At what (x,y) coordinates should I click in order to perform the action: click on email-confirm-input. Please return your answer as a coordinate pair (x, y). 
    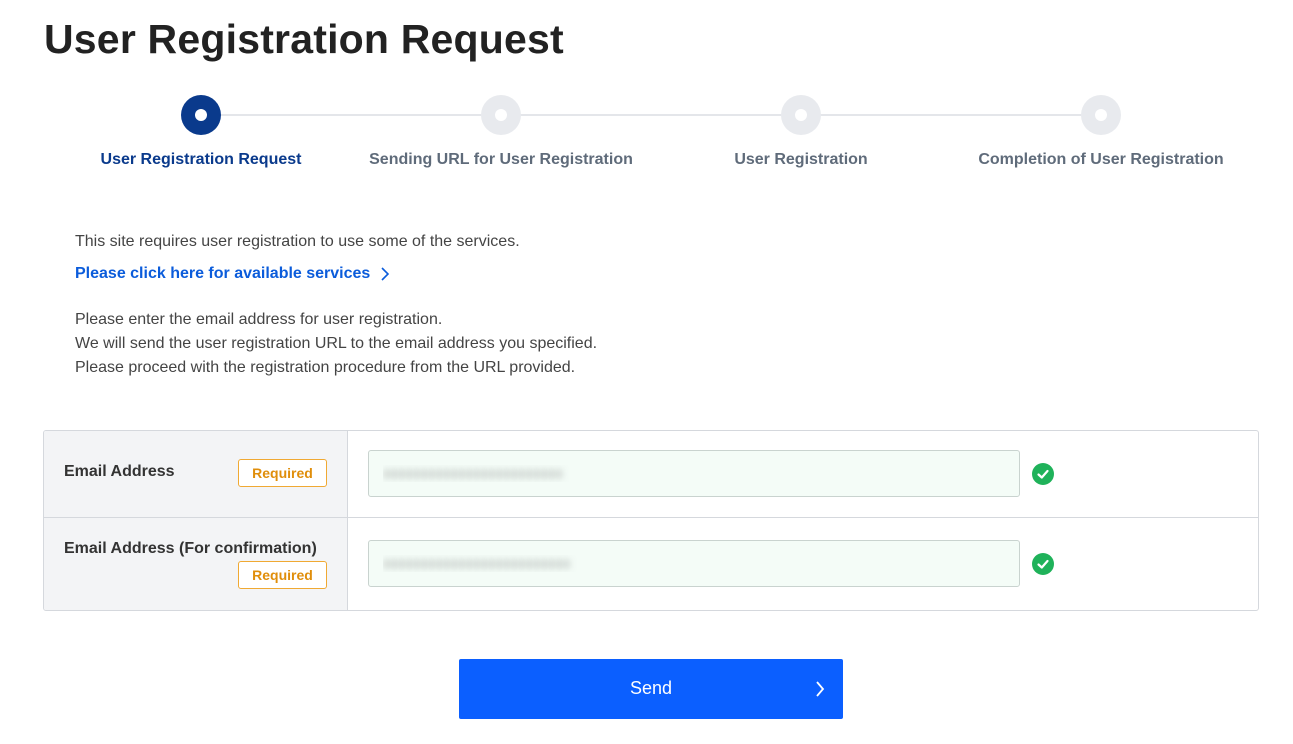
    Looking at the image, I should click on (694, 563).